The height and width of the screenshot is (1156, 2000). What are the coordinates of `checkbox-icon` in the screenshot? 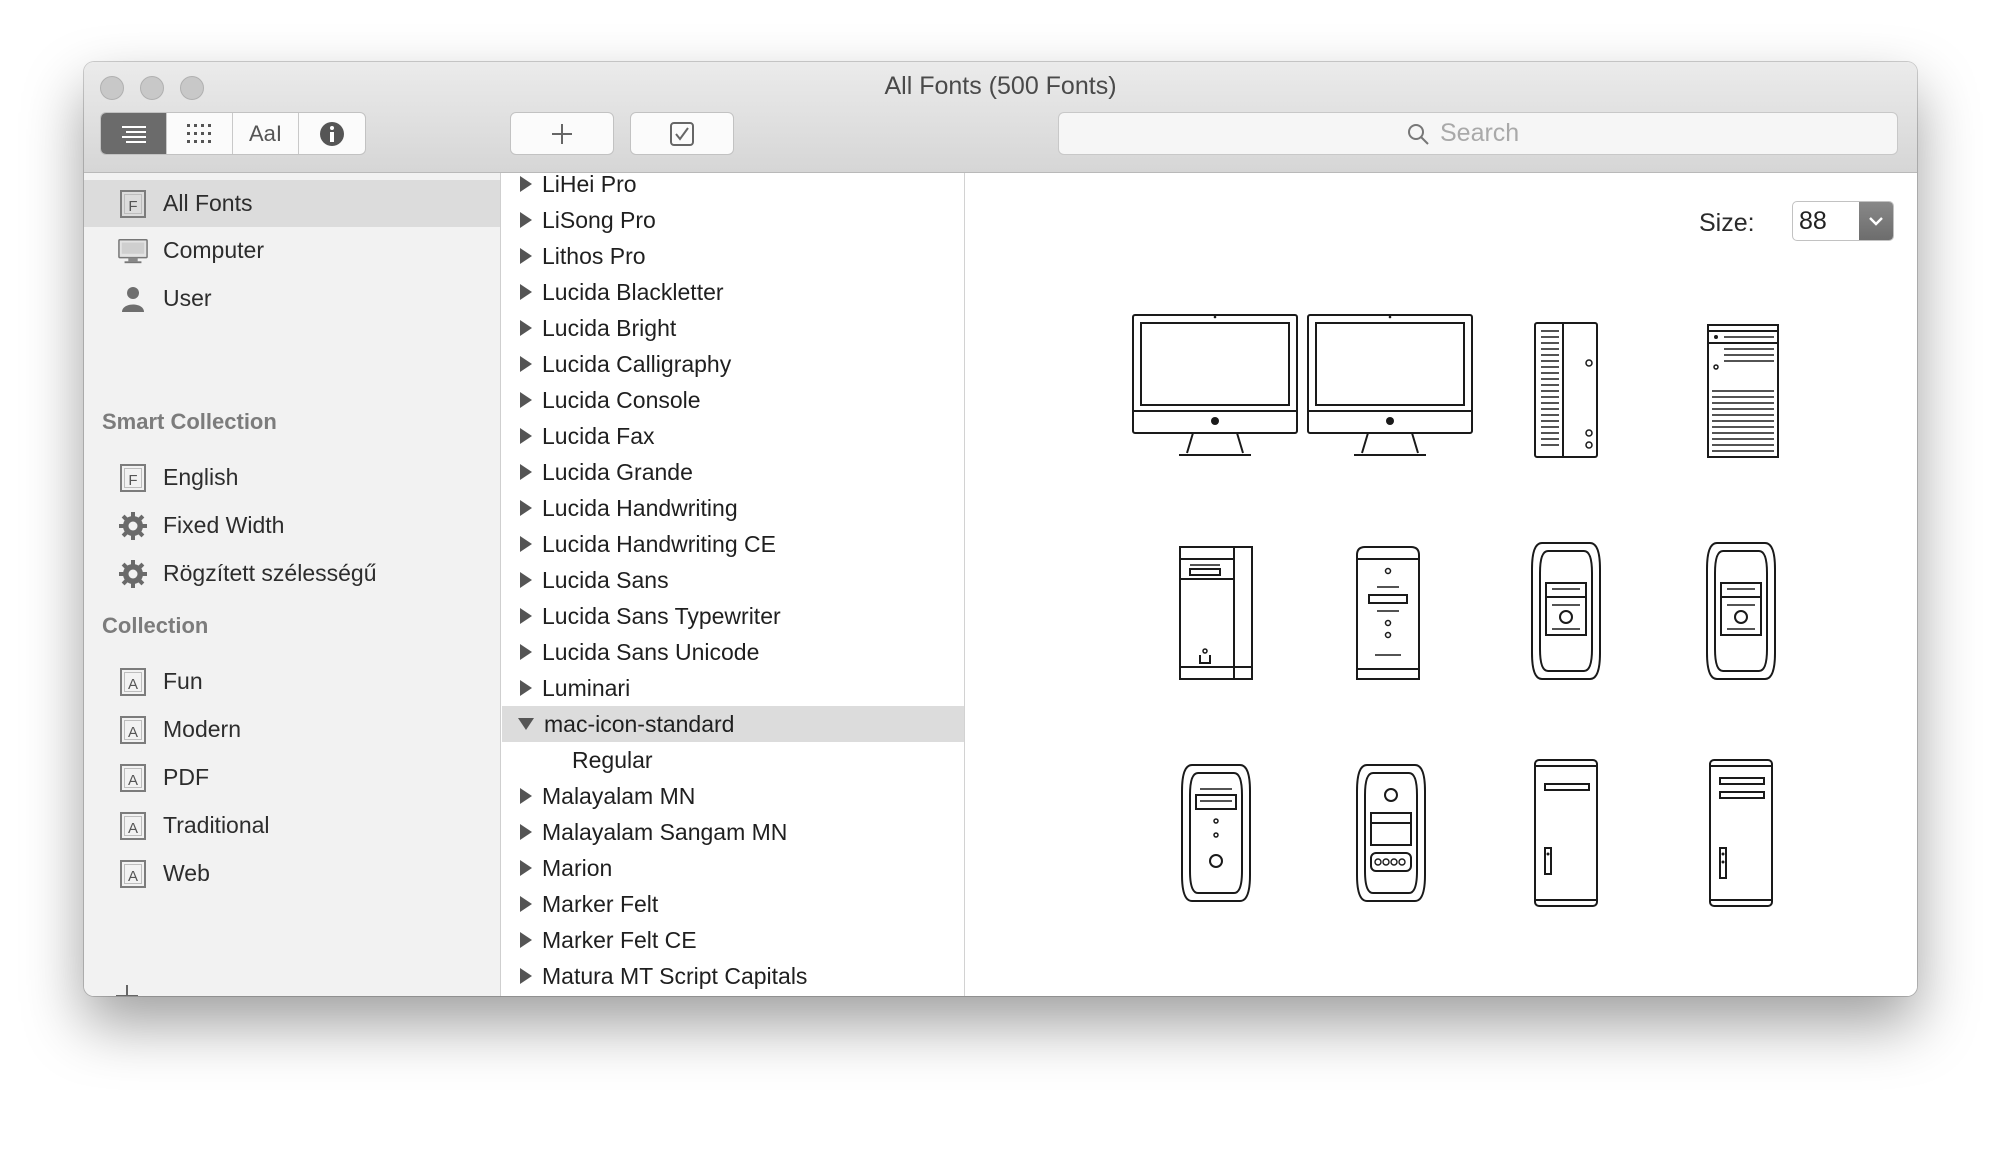 It's located at (682, 133).